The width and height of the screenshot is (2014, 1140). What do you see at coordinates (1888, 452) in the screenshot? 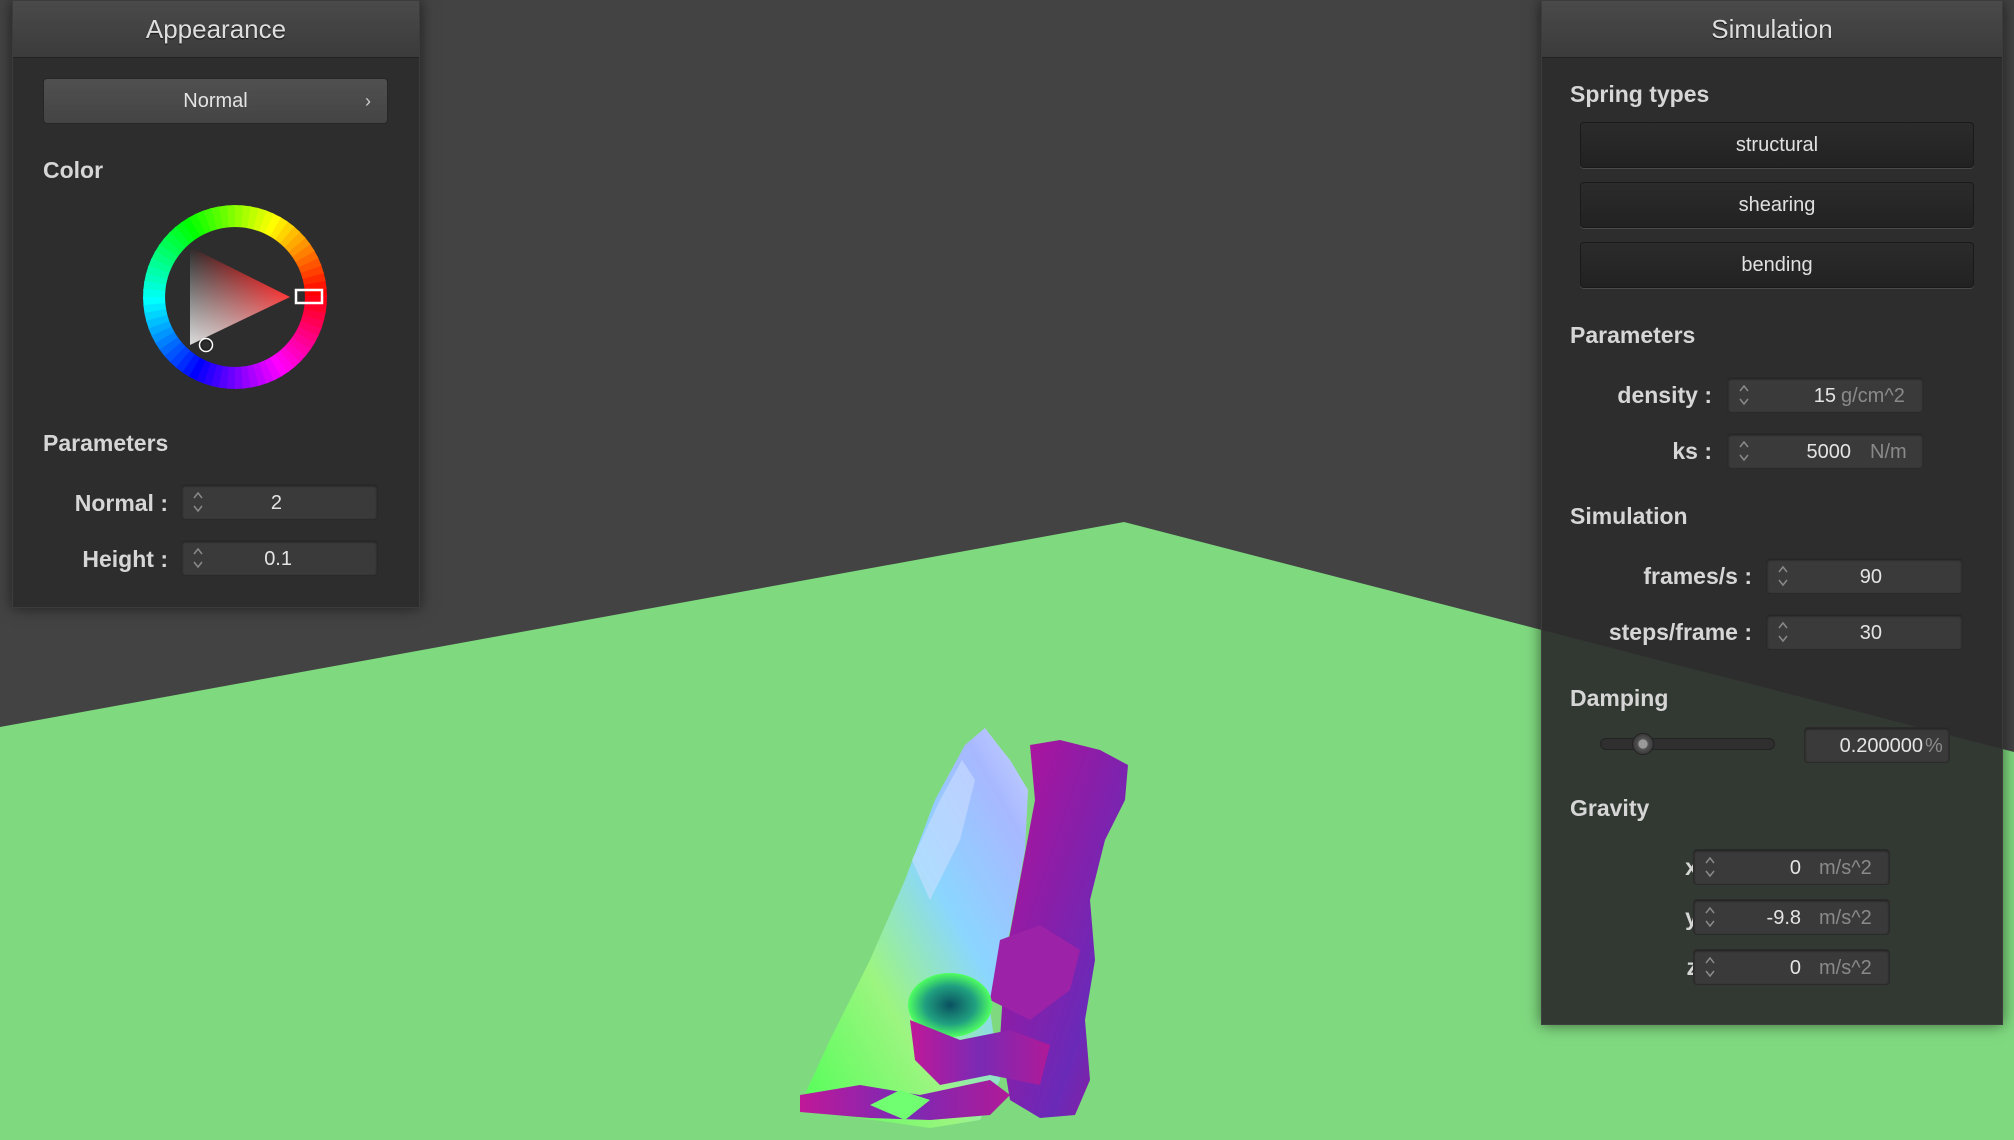
I see `ks-unit: N/m` at bounding box center [1888, 452].